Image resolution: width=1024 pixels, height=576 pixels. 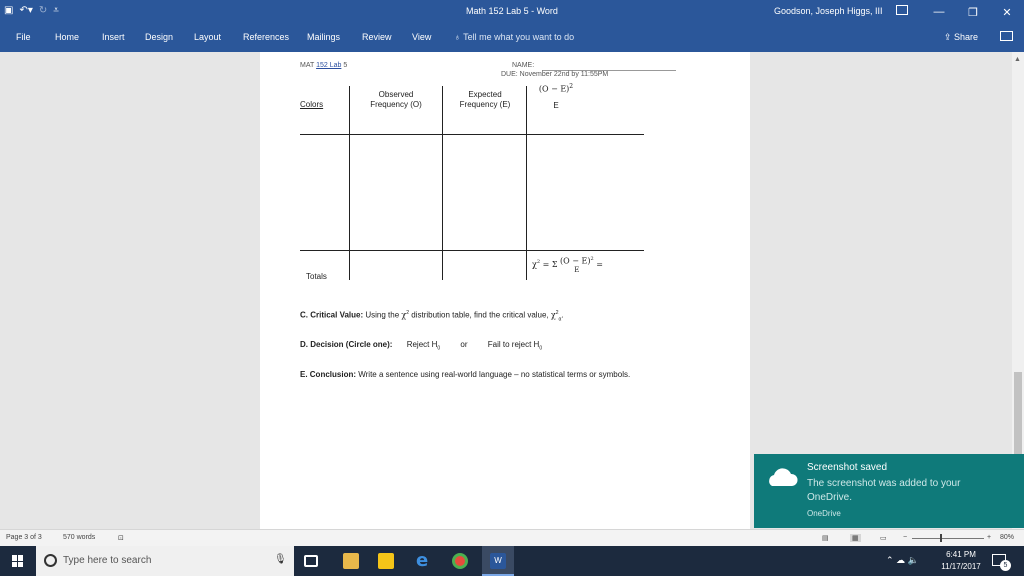 I want to click on chi-sum: = Σ, so click(x=549, y=264).